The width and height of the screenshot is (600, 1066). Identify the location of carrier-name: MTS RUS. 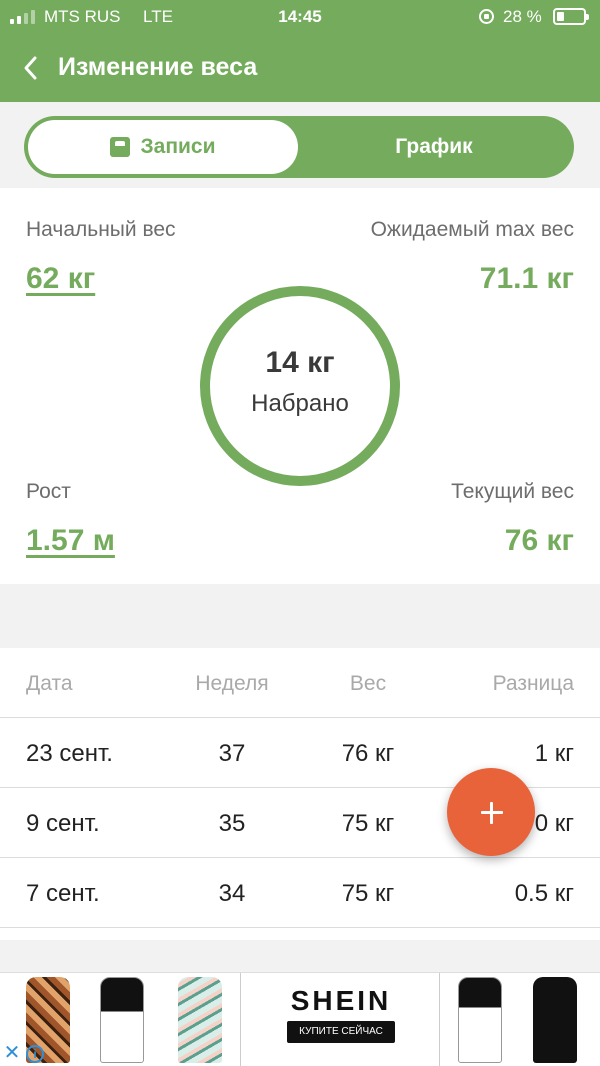
(82, 16).